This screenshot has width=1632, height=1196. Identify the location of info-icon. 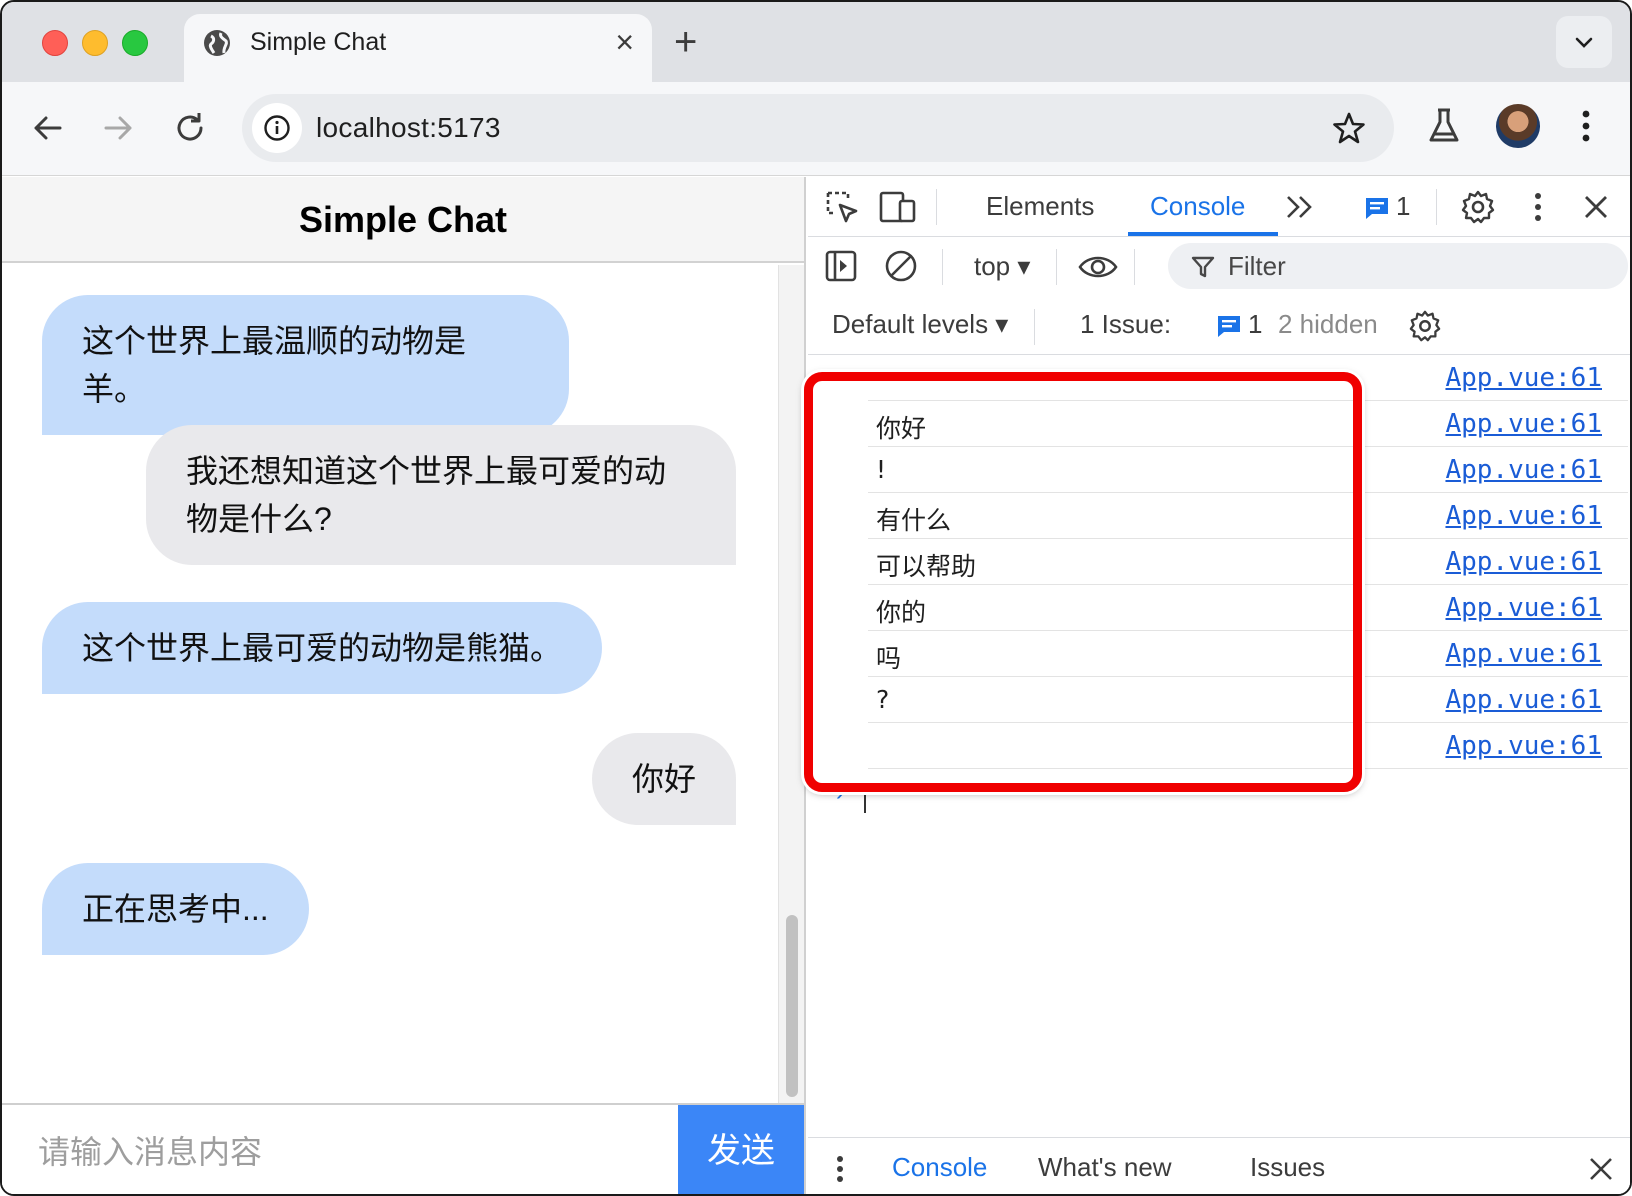
(277, 128).